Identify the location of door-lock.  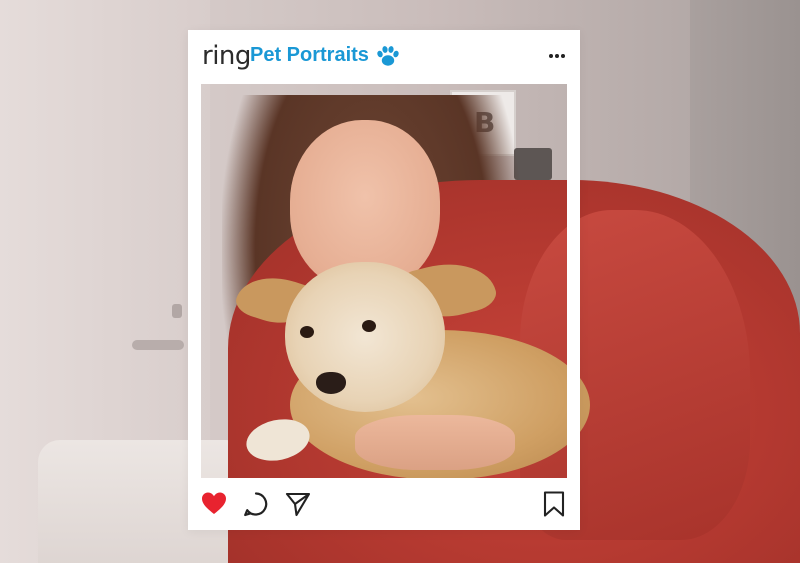
(177, 311).